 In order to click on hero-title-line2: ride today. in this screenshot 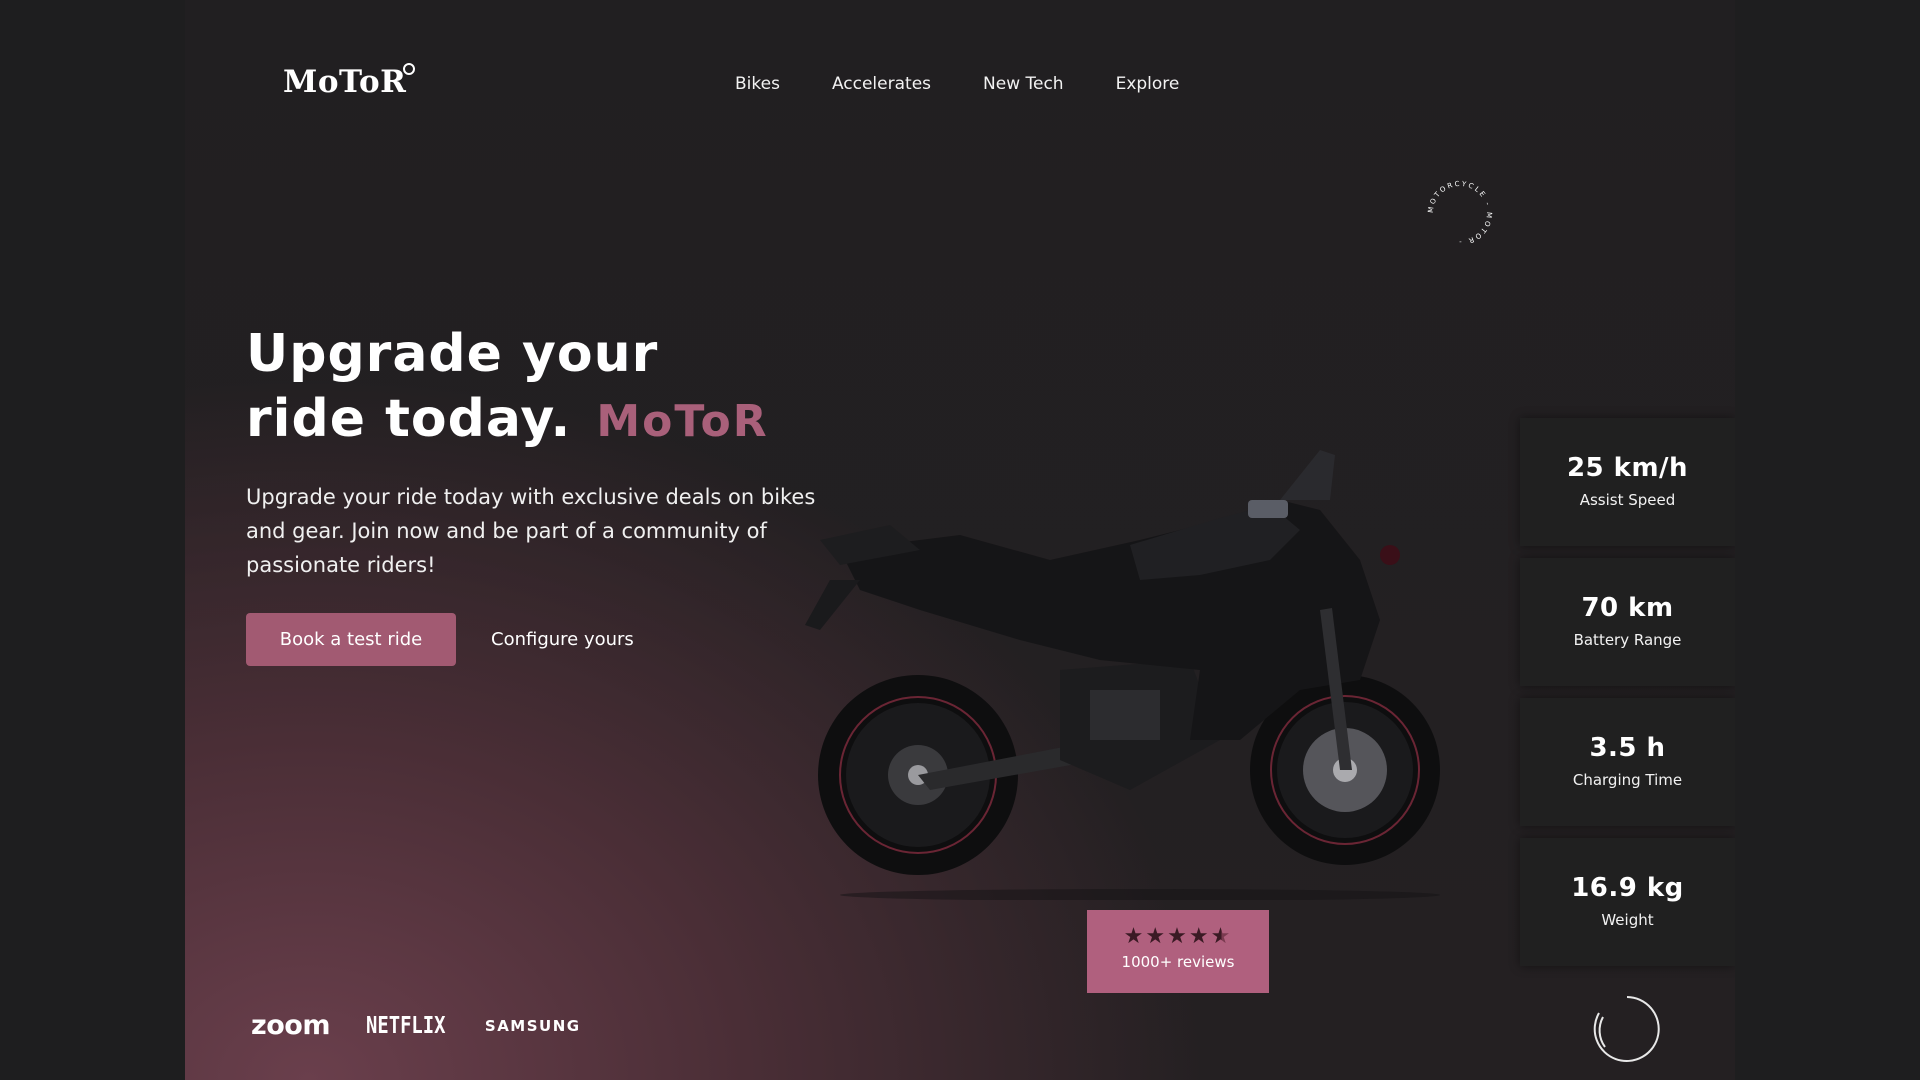, I will do `click(409, 419)`.